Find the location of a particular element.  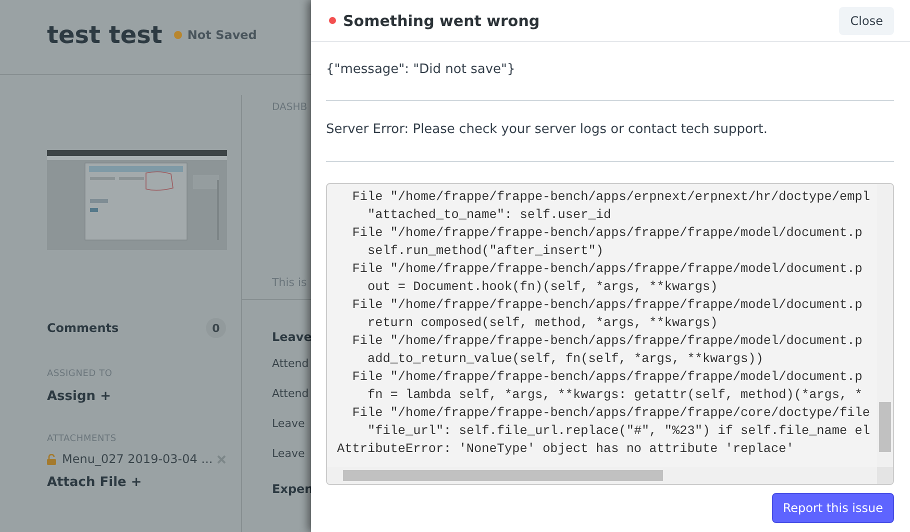

close-button: Close is located at coordinates (866, 20).